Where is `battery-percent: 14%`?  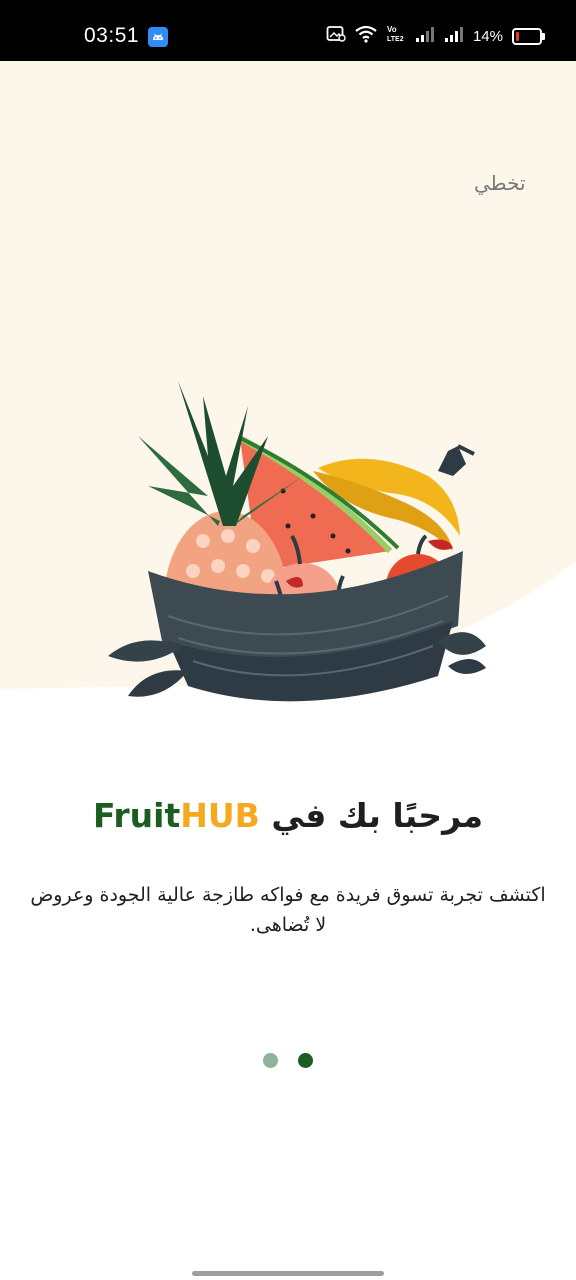
battery-percent: 14% is located at coordinates (487, 36).